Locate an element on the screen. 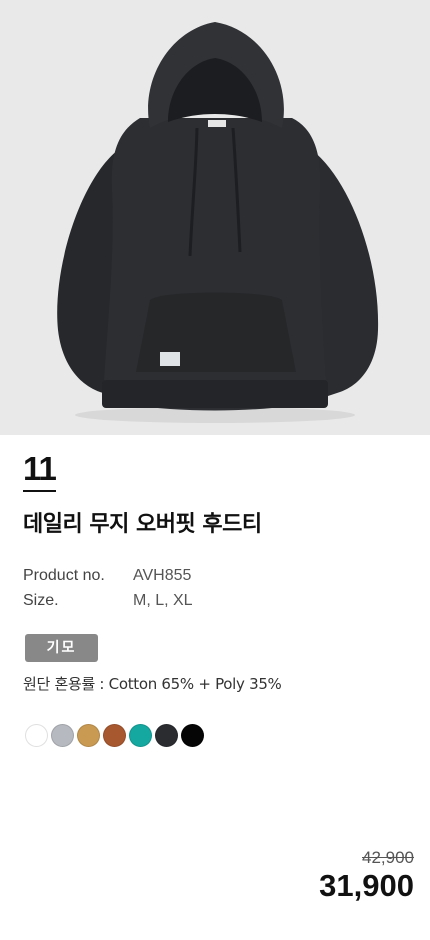 This screenshot has height=940, width=430. color-swatch-black is located at coordinates (192, 735).